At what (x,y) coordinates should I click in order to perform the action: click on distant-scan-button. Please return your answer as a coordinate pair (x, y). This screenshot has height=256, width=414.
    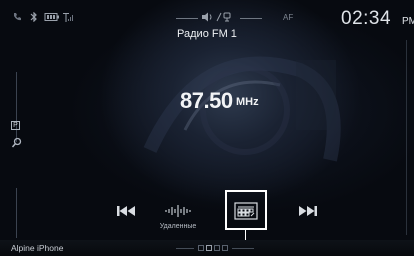
    Looking at the image, I should click on (178, 211).